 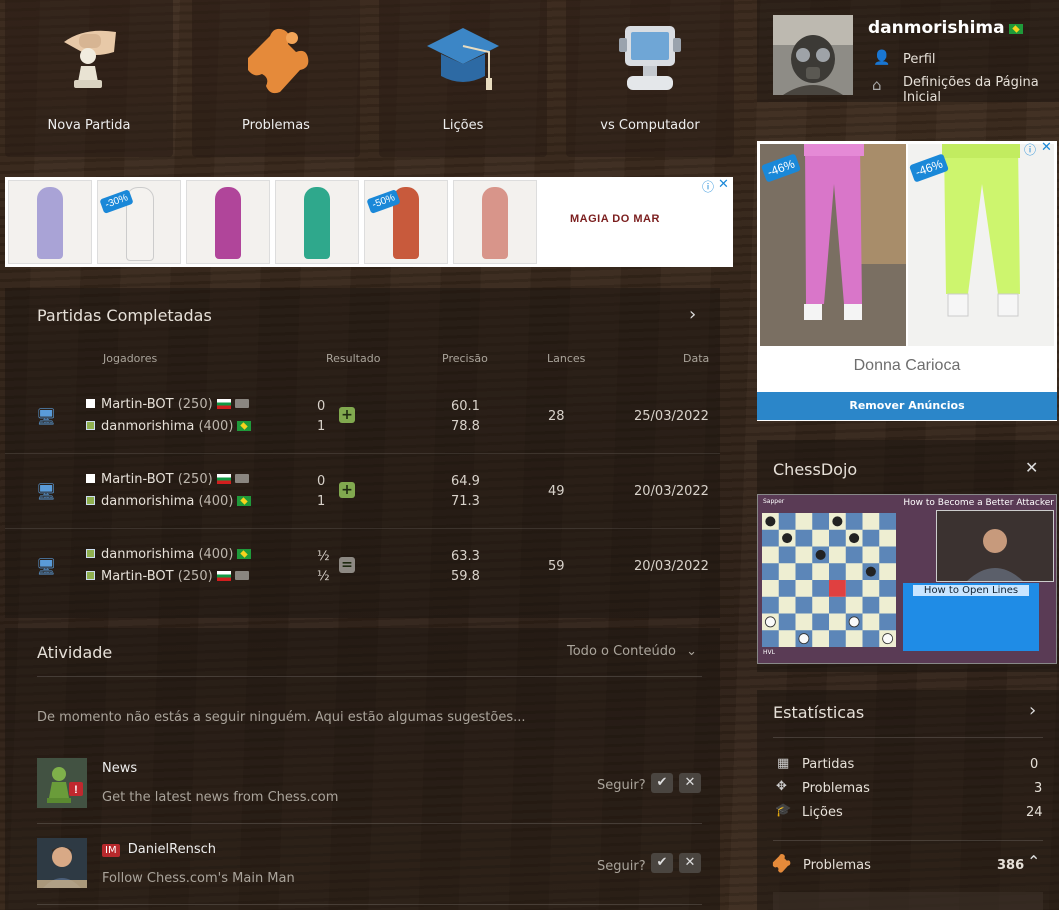 I want to click on accuracy: 71.3, so click(x=465, y=501).